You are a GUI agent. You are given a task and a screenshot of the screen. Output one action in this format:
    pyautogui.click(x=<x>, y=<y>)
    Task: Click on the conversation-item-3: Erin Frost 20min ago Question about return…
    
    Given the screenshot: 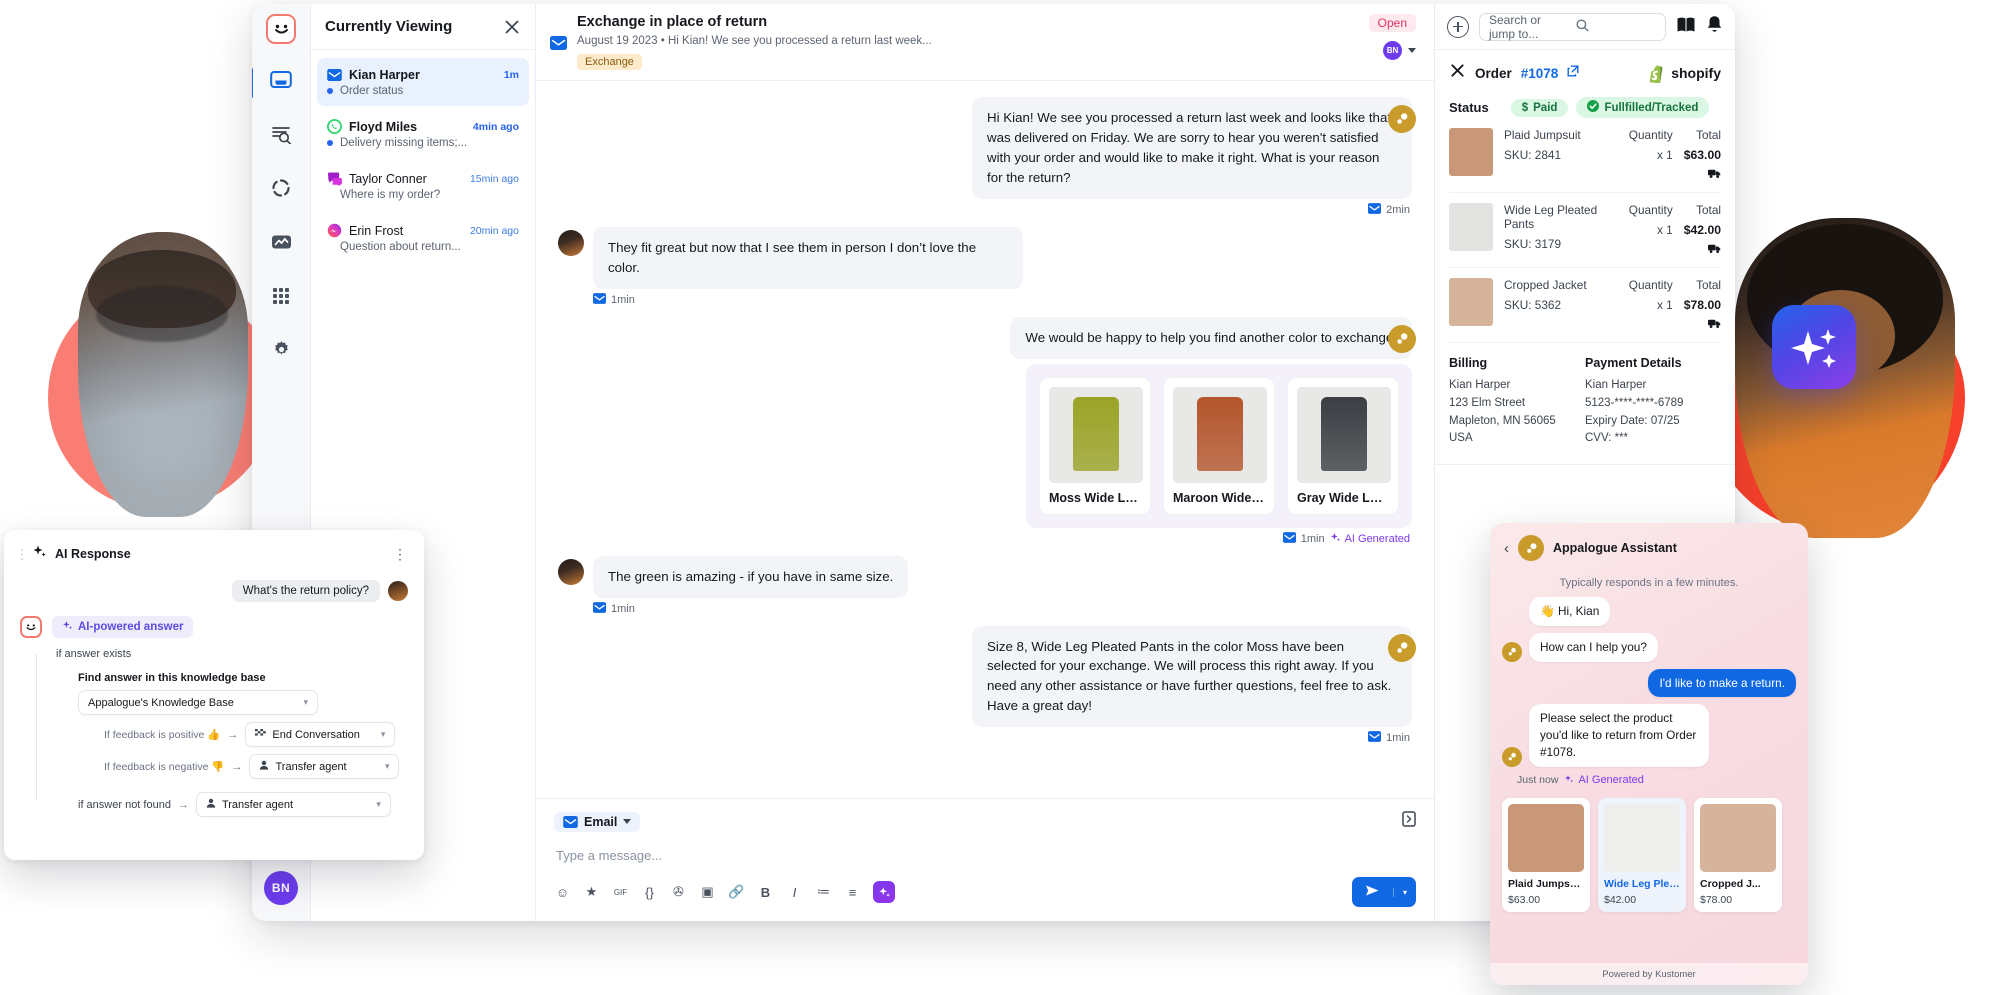 What is the action you would take?
    pyautogui.click(x=423, y=238)
    